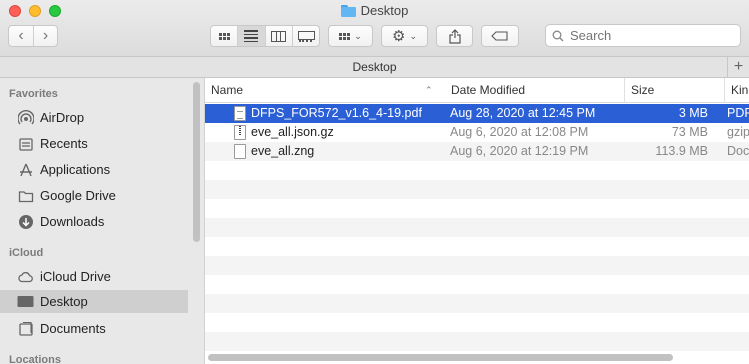 This screenshot has height=364, width=749. I want to click on sidebar-item-recents: Recents, so click(94, 143).